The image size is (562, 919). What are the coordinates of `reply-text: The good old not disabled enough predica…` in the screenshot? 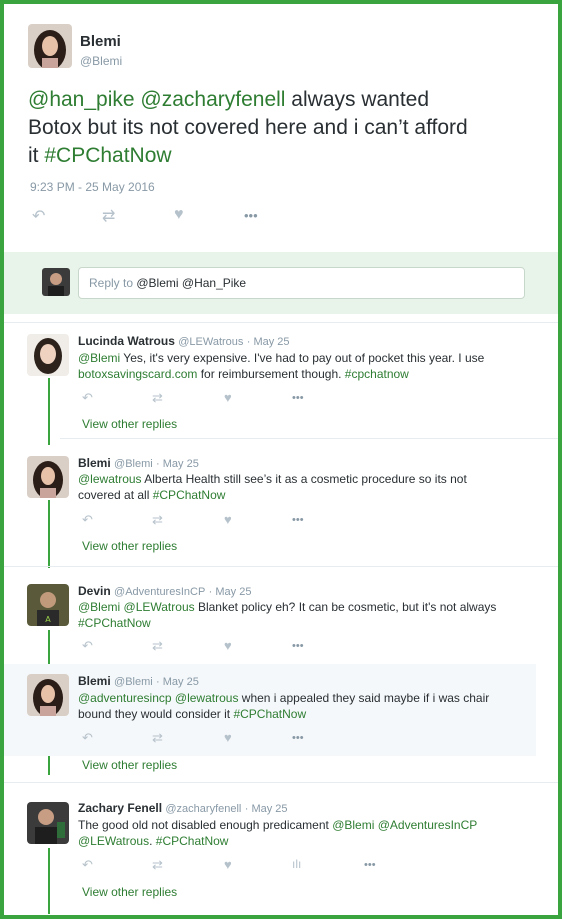 It's located at (308, 833).